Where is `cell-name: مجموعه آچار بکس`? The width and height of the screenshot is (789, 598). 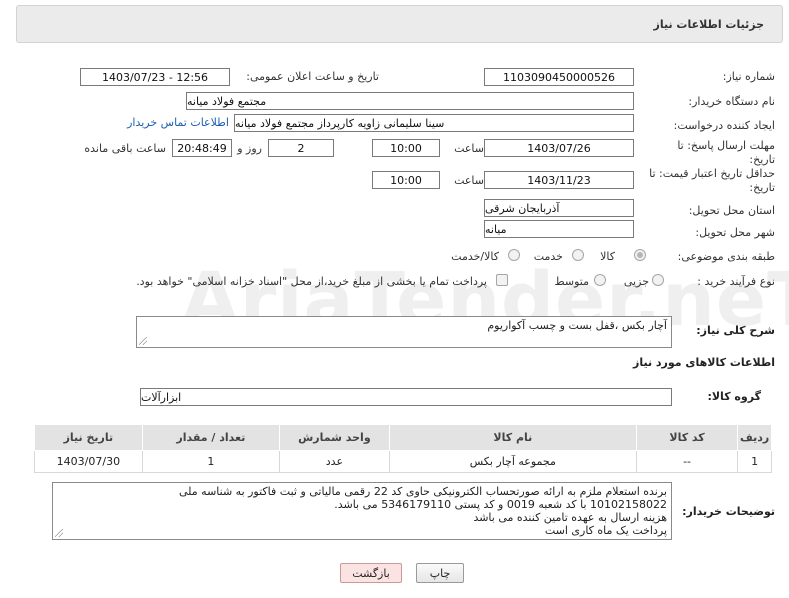
cell-name: مجموعه آچار بکس is located at coordinates (512, 461).